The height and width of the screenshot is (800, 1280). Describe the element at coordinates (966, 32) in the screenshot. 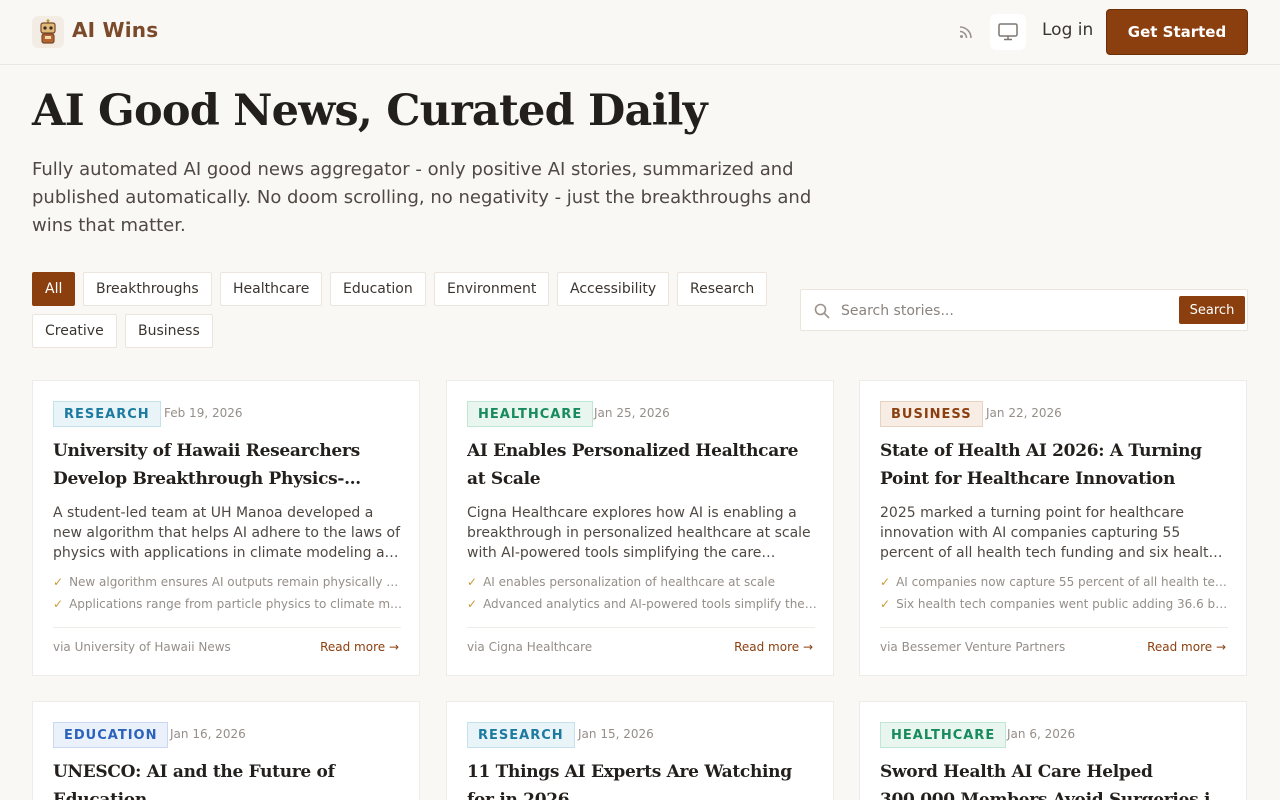

I see `rss-feed-icon` at that location.